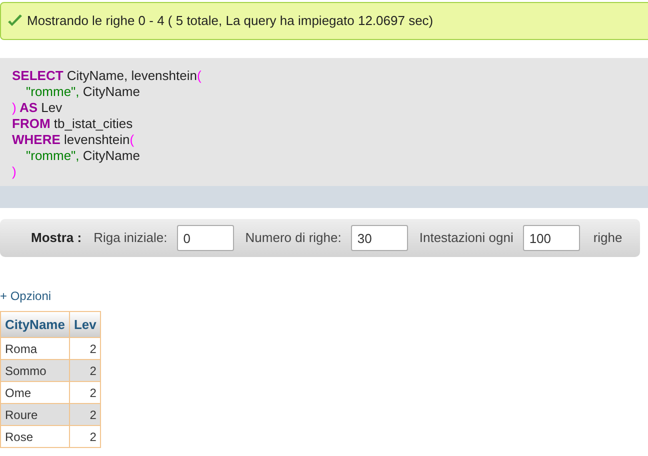 The width and height of the screenshot is (648, 456). I want to click on sql-line: FROM tb_istat_cities, so click(72, 124).